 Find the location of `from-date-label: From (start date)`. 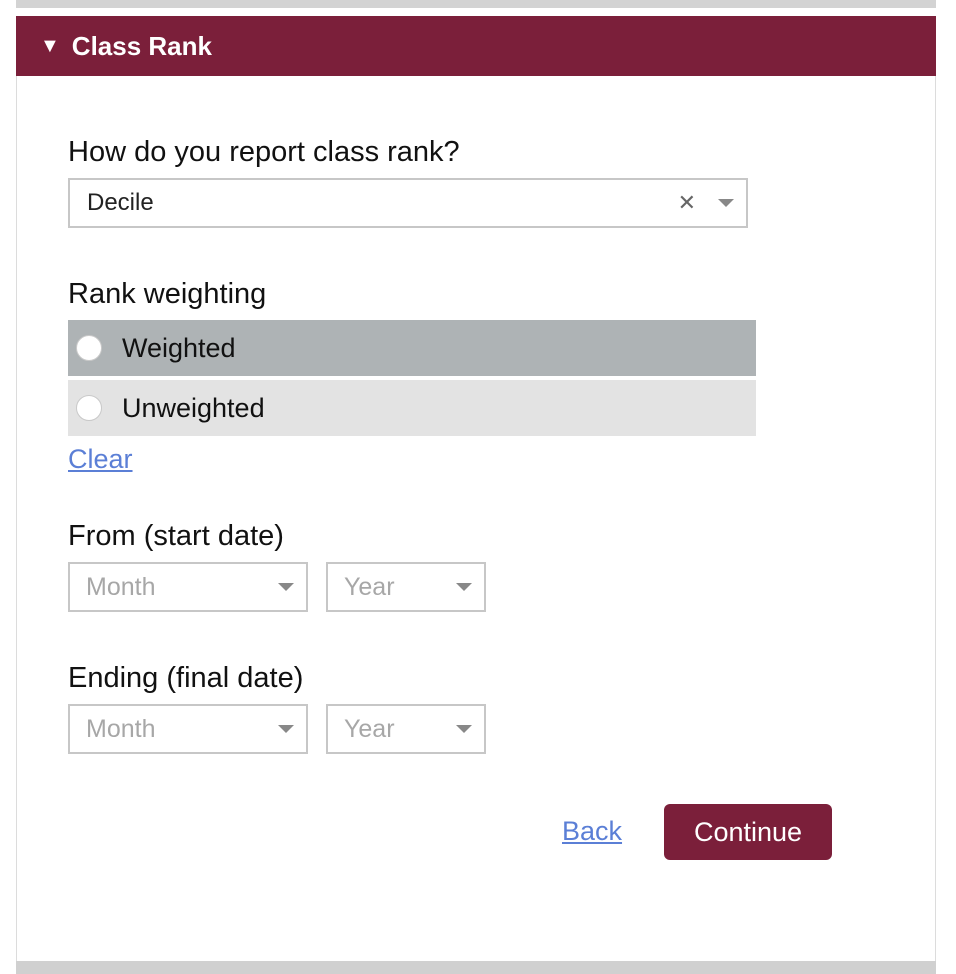

from-date-label: From (start date) is located at coordinates (176, 536).